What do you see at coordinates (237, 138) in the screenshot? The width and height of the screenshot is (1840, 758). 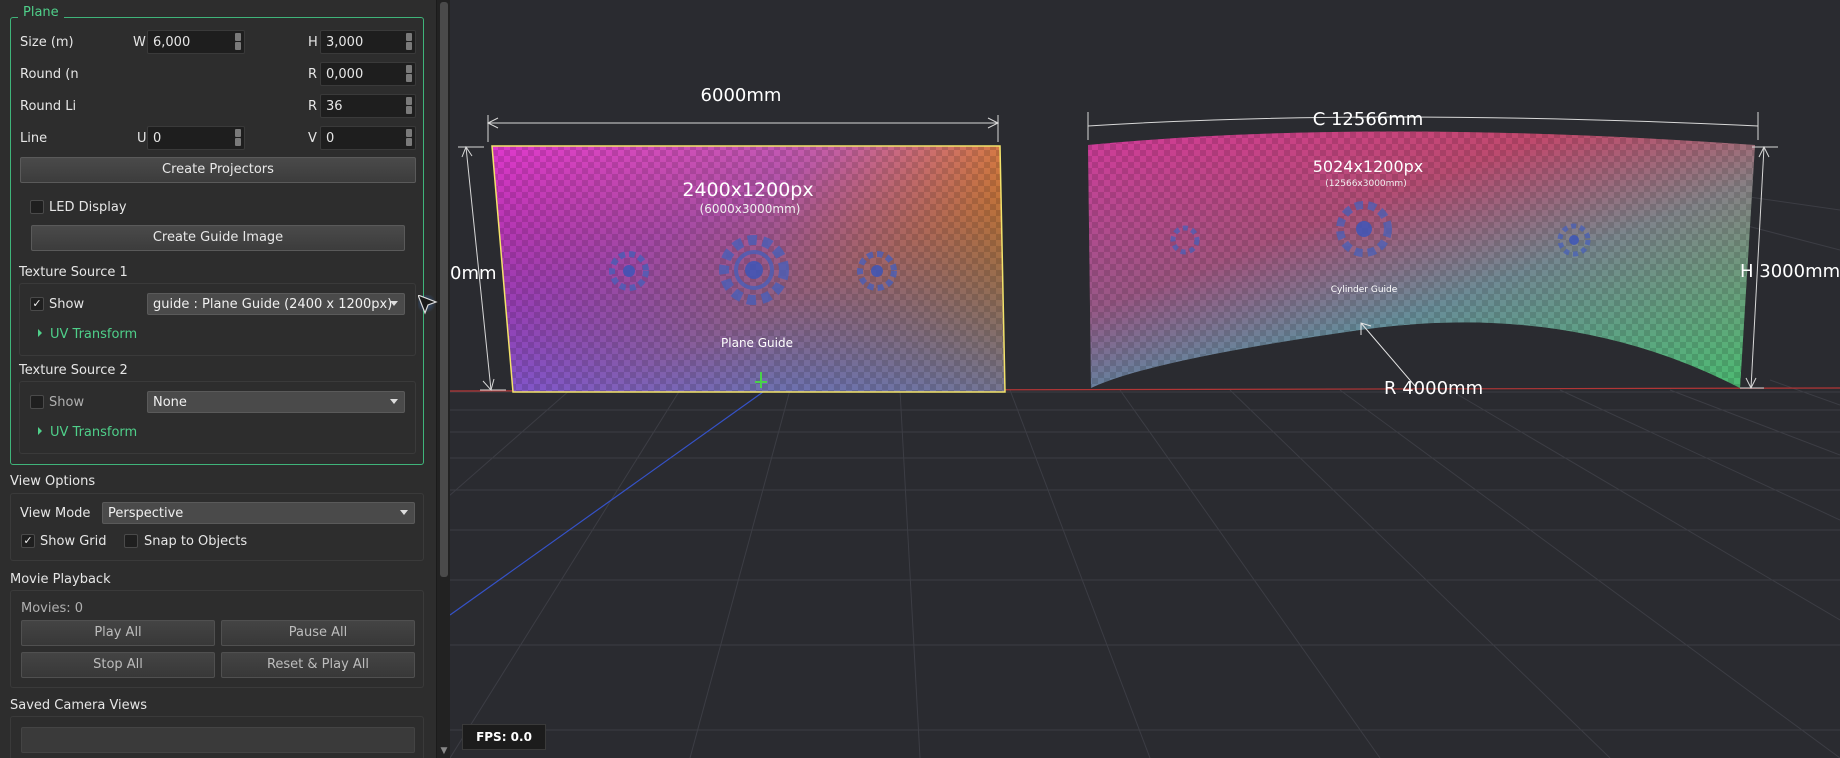 I see `u-stepper` at bounding box center [237, 138].